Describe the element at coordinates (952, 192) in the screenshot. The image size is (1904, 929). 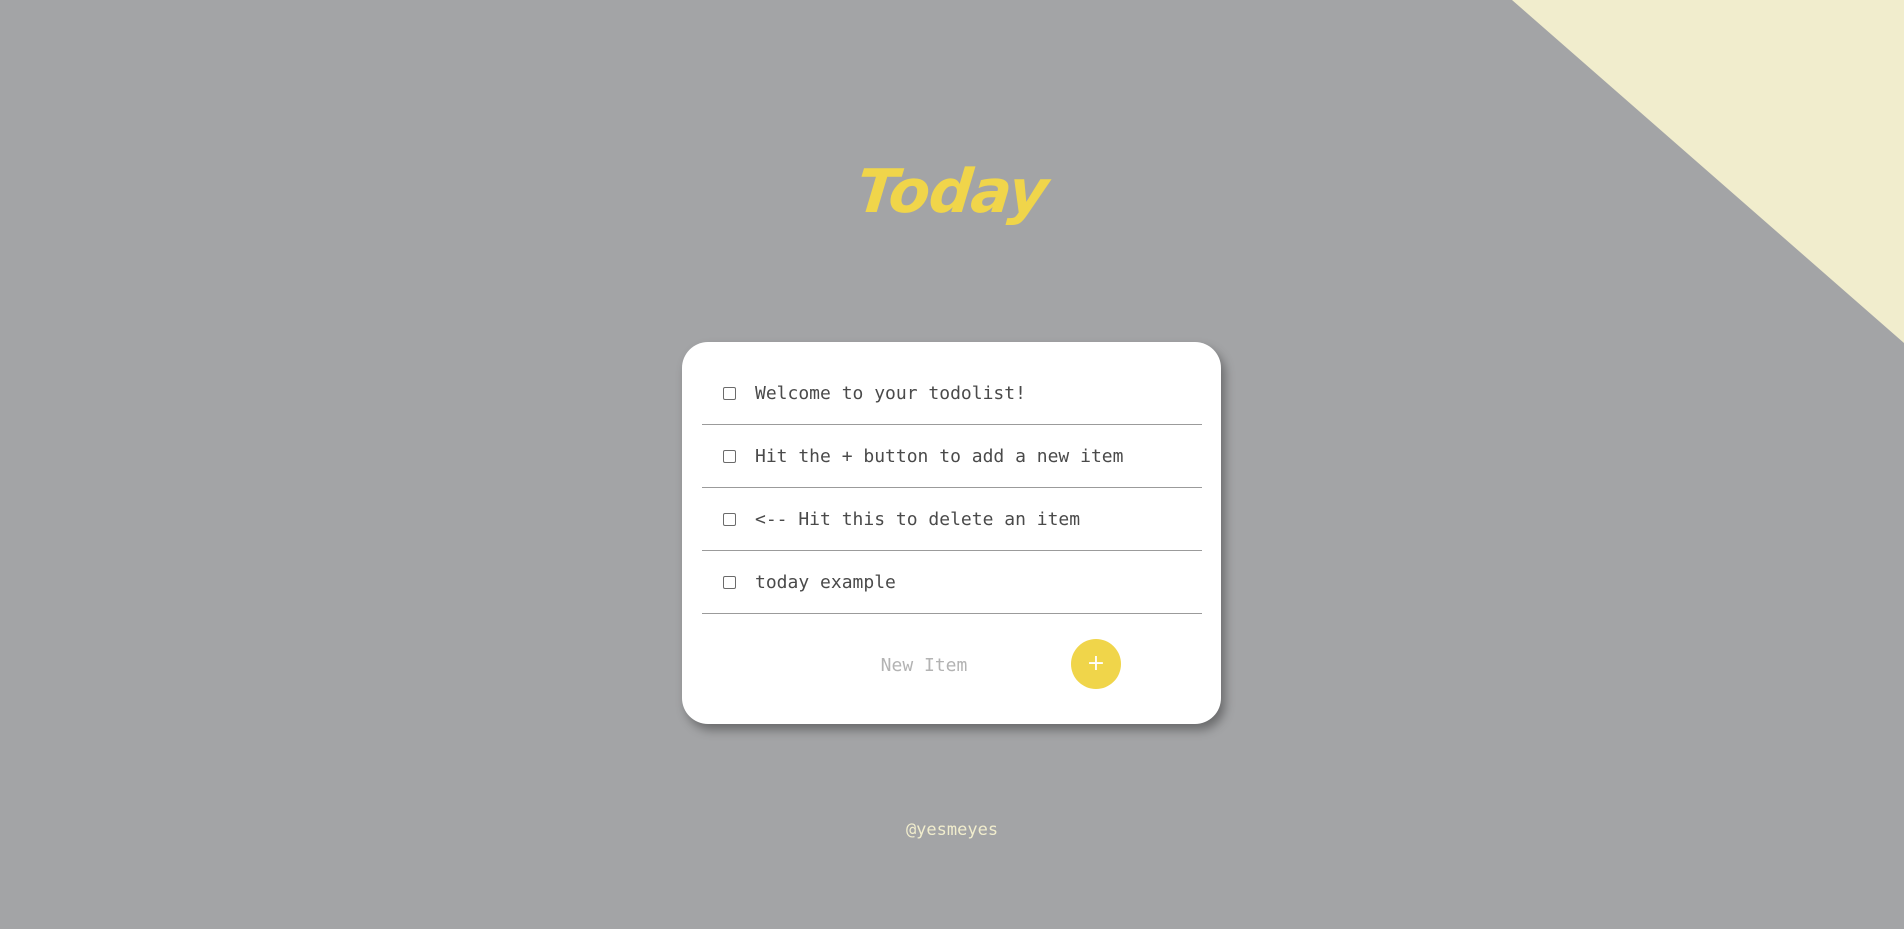
I see `page-title: Today` at that location.